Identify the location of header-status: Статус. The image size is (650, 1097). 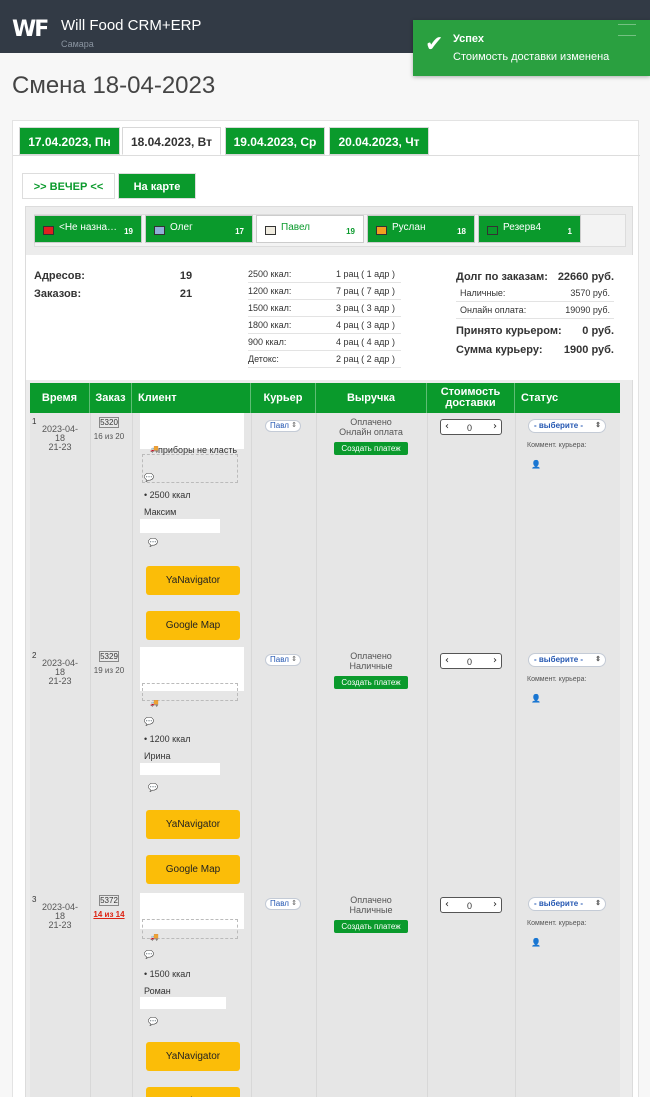
(567, 398).